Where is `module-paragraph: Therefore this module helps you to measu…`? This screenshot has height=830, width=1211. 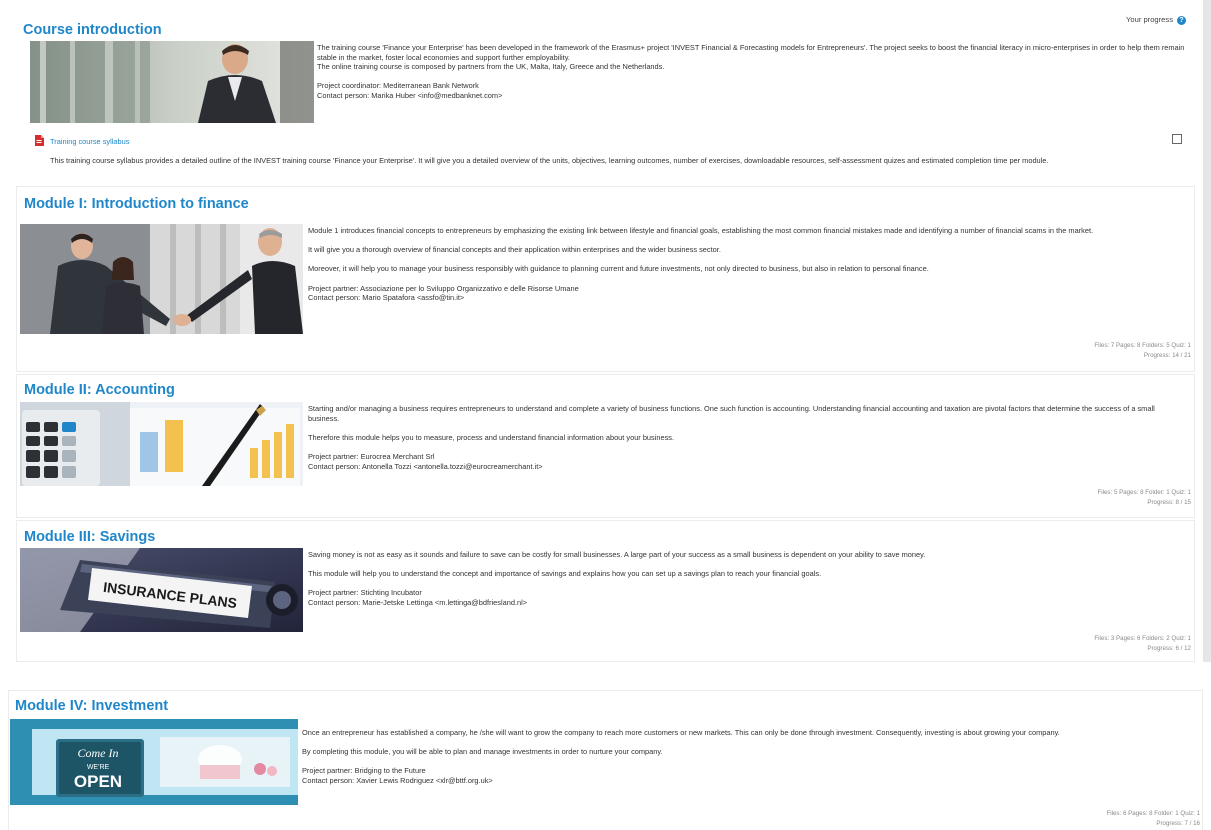
module-paragraph: Therefore this module helps you to measu… is located at coordinates (491, 437).